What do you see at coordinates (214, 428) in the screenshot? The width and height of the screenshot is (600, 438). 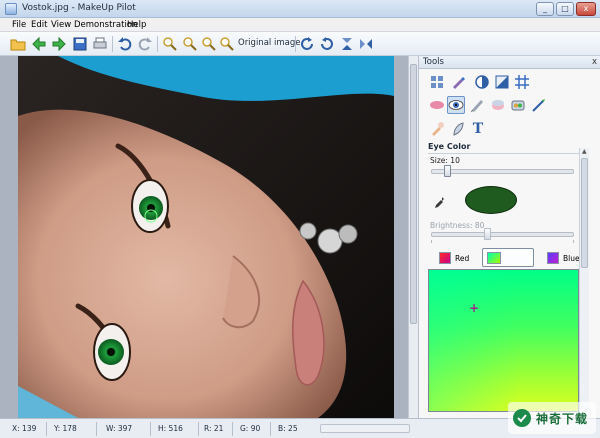 I see `status-r: R: 21` at bounding box center [214, 428].